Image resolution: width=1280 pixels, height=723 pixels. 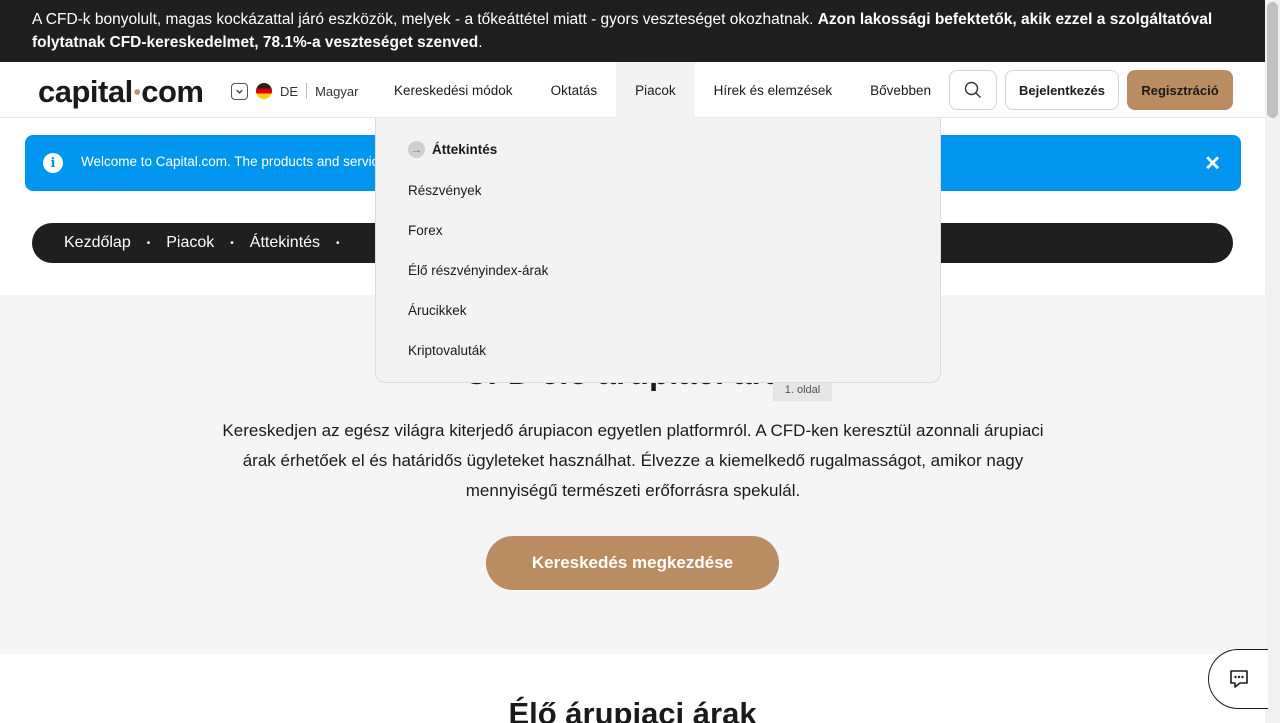 I want to click on dropdown-item-overview: → Áttekintés, so click(x=452, y=149).